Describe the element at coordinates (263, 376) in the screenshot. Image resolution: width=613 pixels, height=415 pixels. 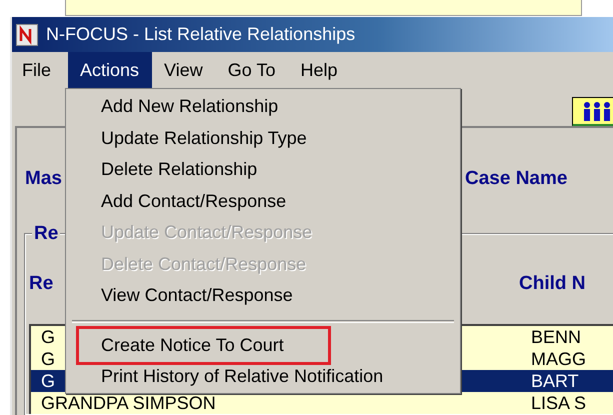
I see `menu-item: Print History of Relative Notification` at that location.